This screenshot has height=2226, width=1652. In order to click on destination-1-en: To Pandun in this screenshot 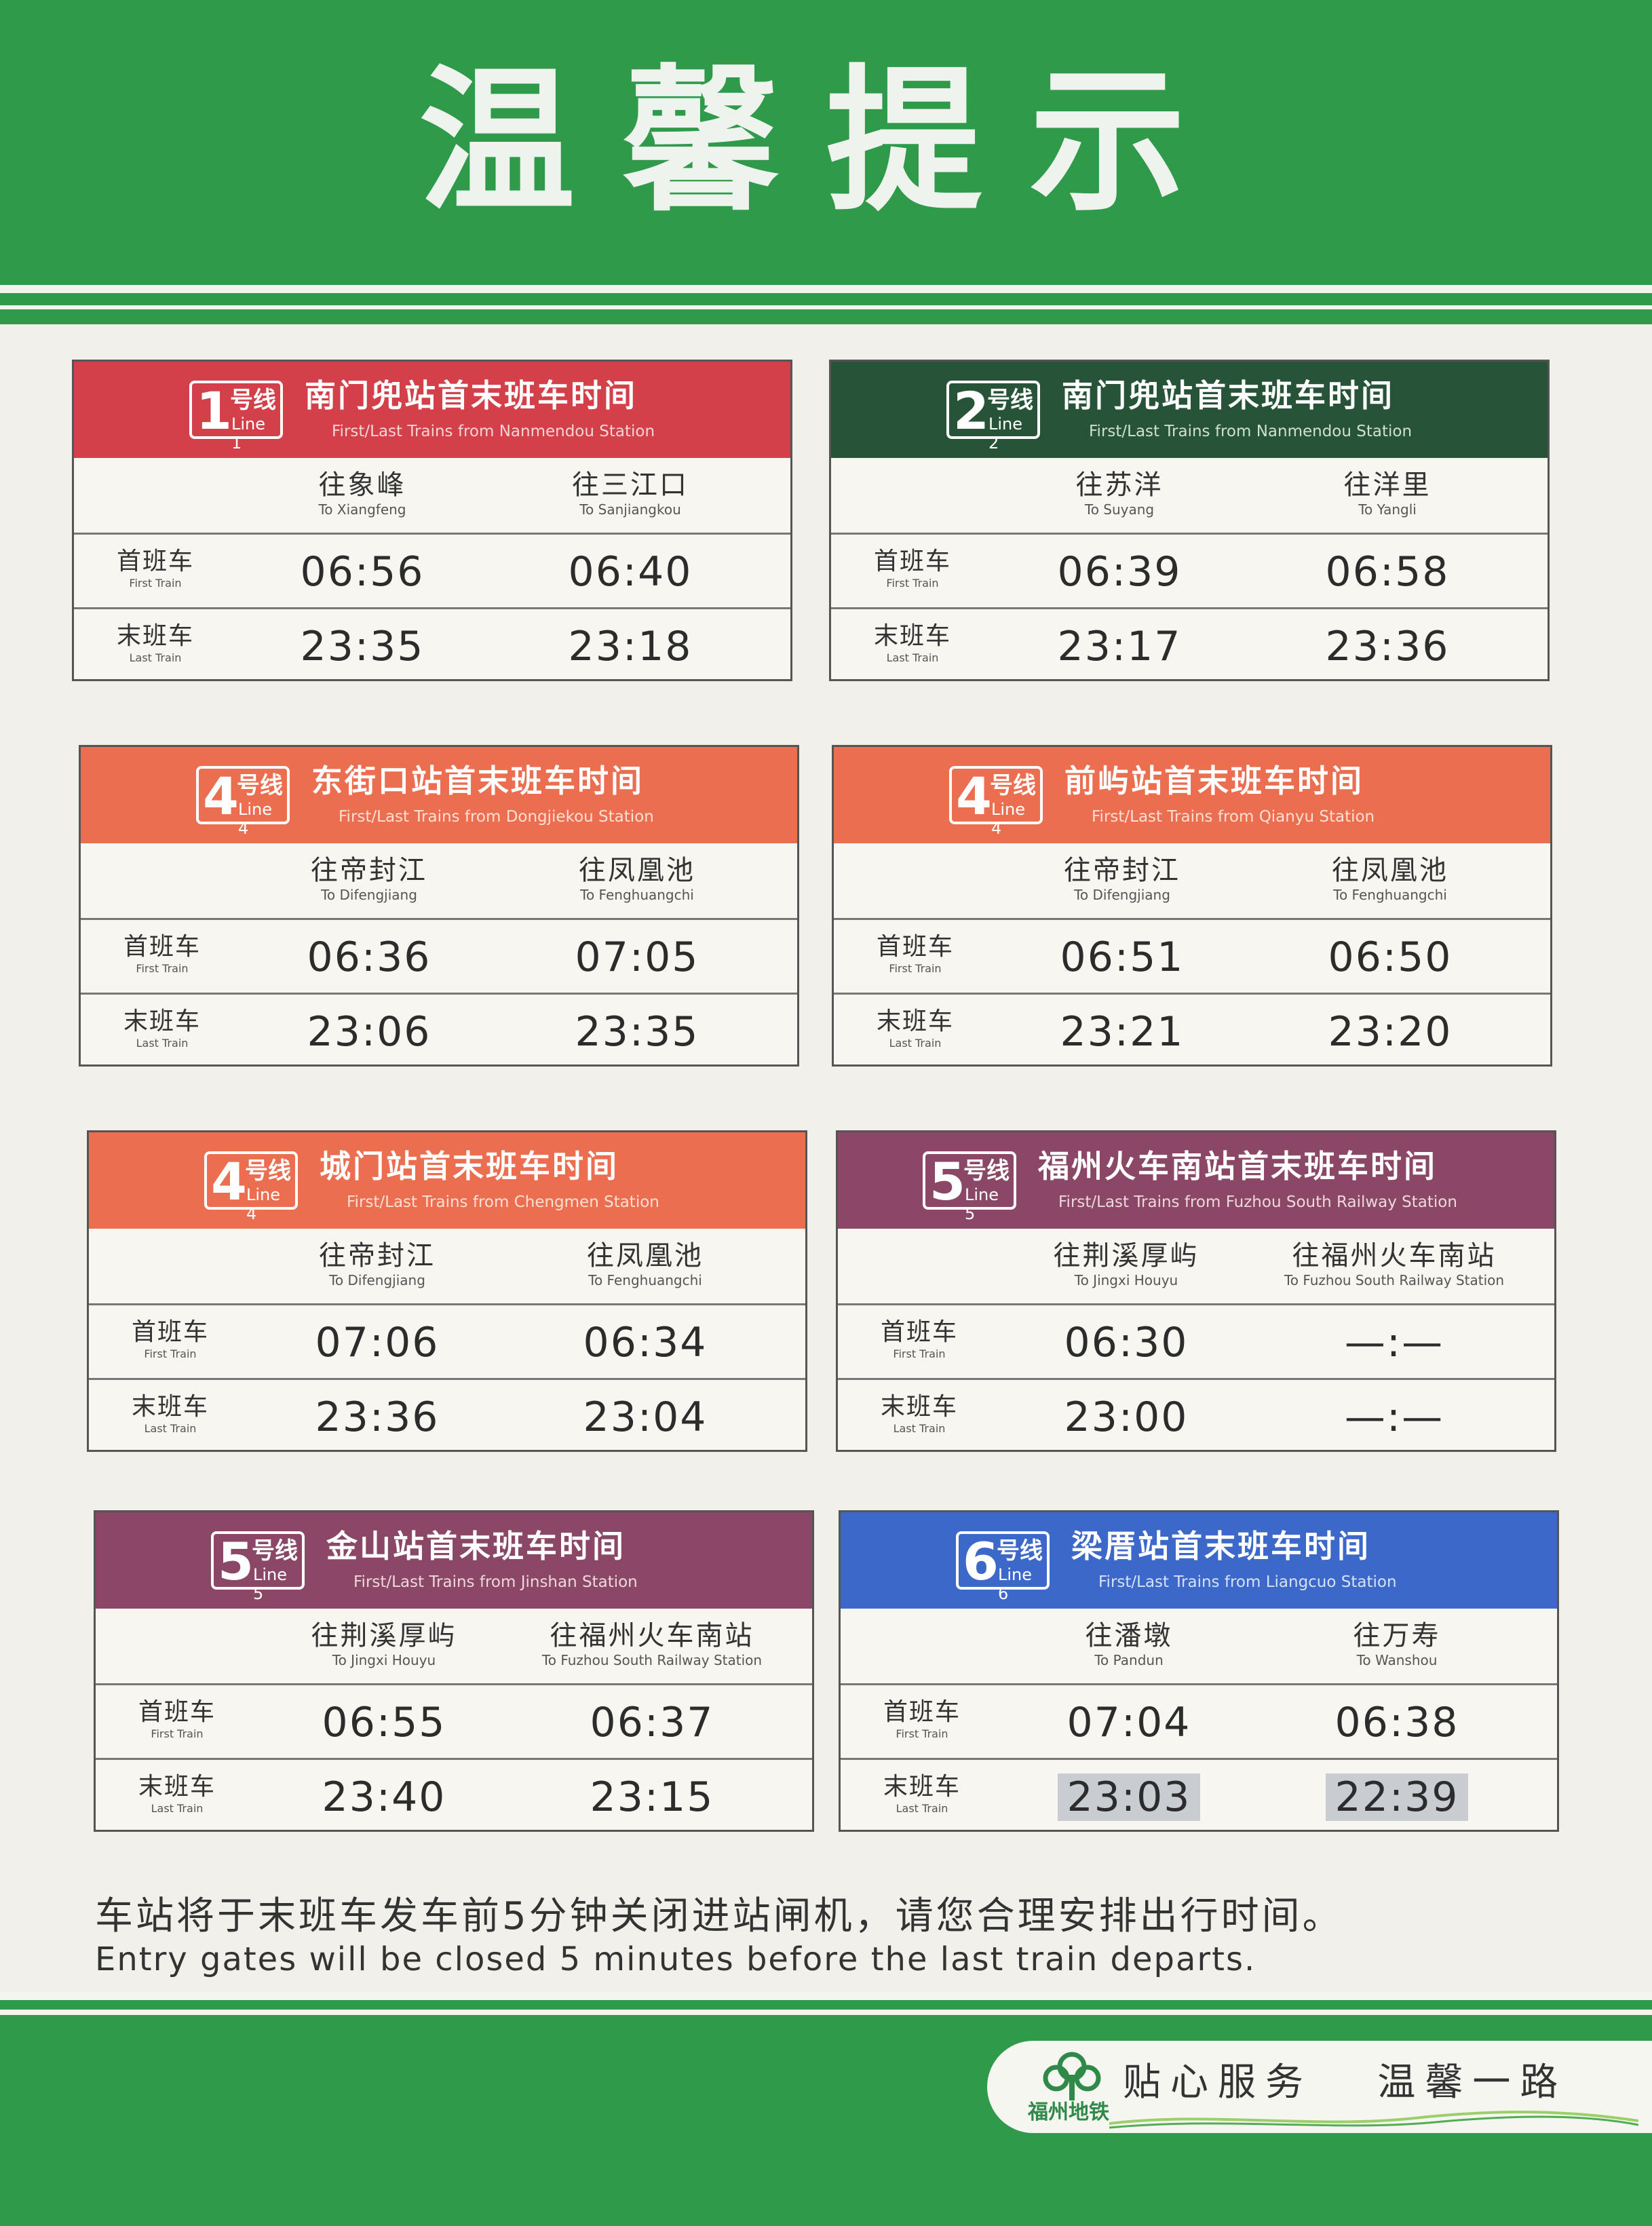, I will do `click(1129, 1660)`.